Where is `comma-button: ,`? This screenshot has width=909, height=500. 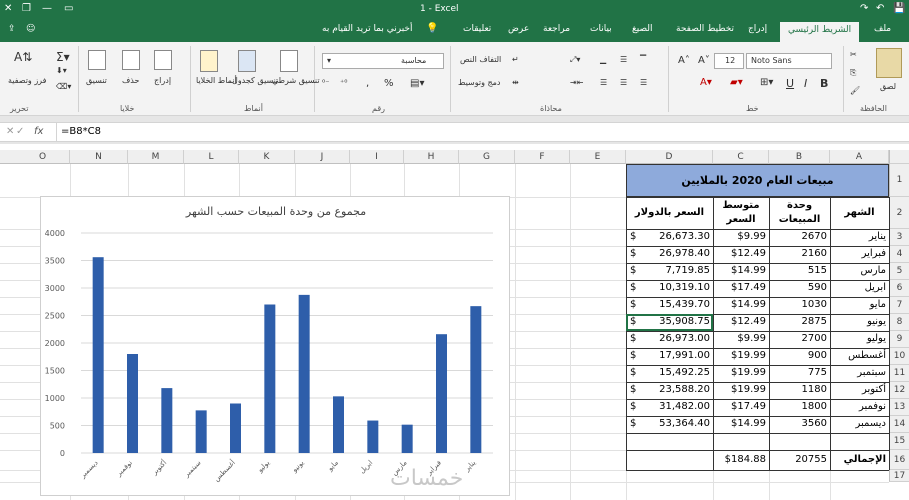 comma-button: , is located at coordinates (367, 83).